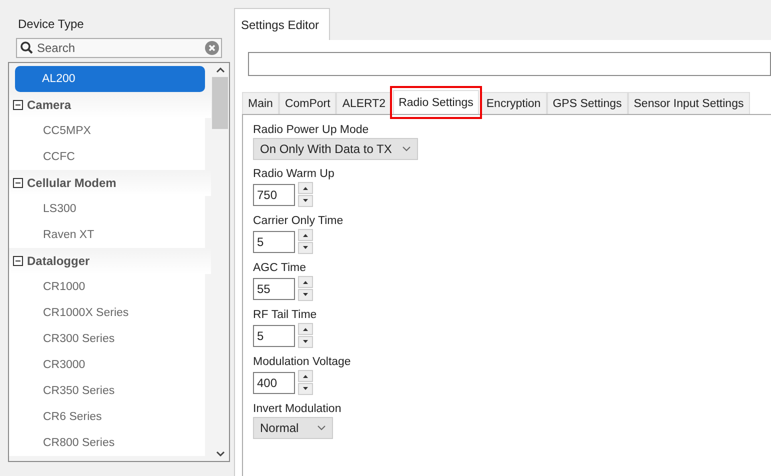 Image resolution: width=771 pixels, height=476 pixels. What do you see at coordinates (689, 103) in the screenshot?
I see `tab: Sensor Input Settings` at bounding box center [689, 103].